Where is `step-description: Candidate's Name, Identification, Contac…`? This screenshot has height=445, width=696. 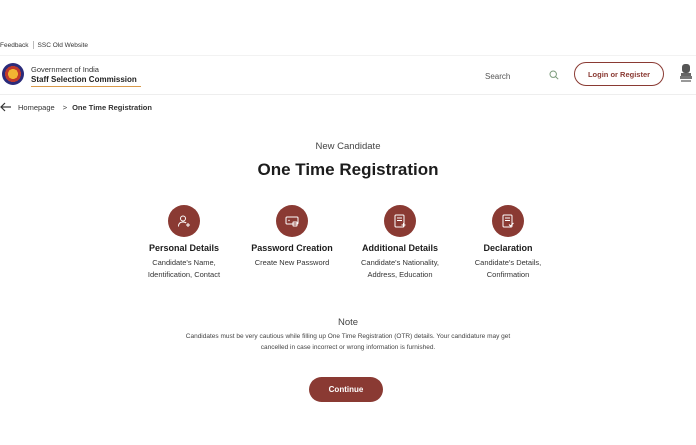 step-description: Candidate's Name, Identification, Contac… is located at coordinates (184, 268).